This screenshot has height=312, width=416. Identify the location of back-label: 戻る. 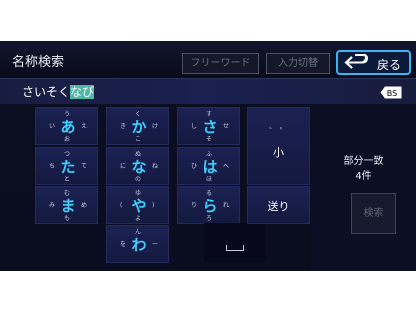
(389, 65).